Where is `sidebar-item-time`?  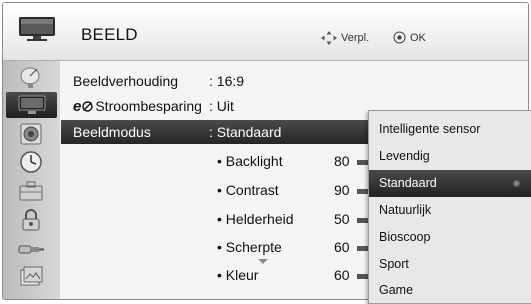
sidebar-item-time is located at coordinates (31, 162).